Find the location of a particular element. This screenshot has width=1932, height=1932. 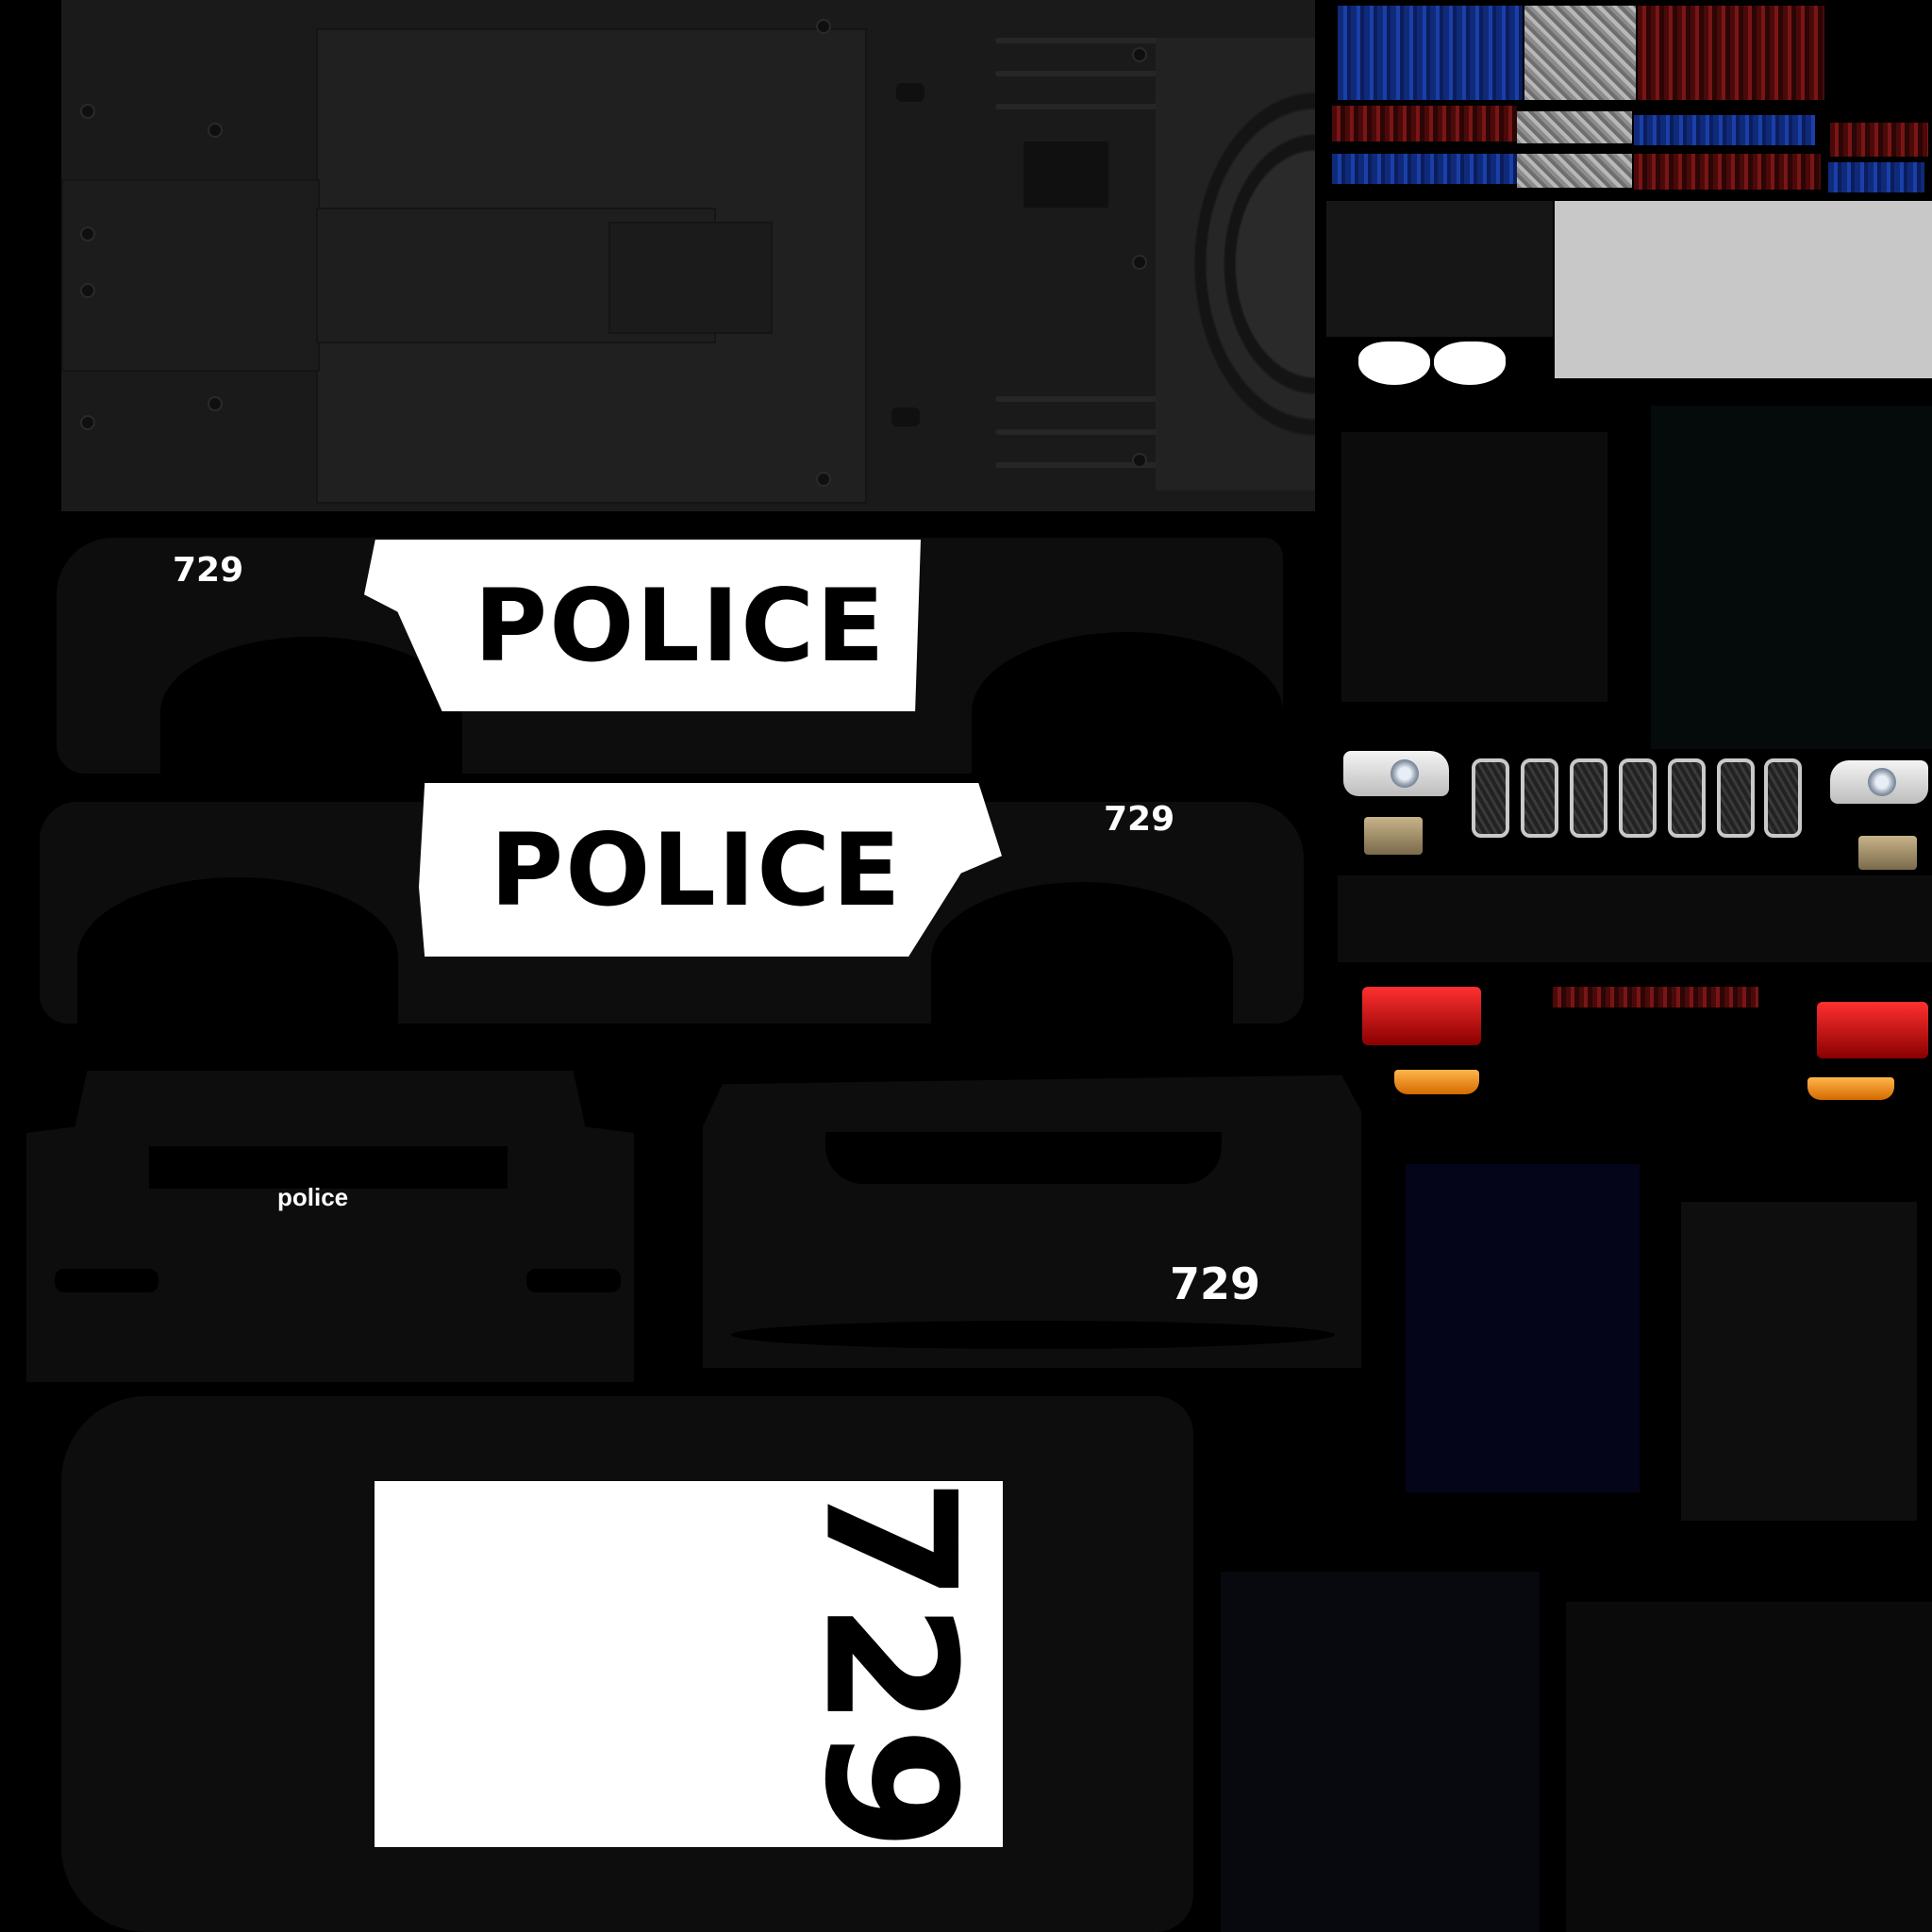

underbody-exhaust-area is located at coordinates (1236, 264).